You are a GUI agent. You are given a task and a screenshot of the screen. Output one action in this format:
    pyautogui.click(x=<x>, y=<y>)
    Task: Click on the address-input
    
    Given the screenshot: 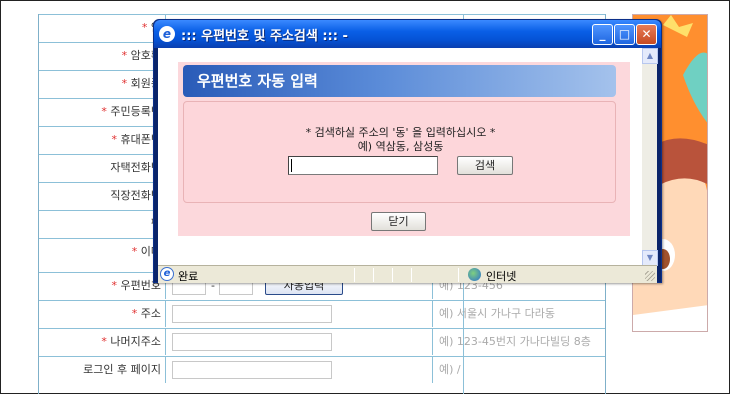 What is the action you would take?
    pyautogui.click(x=252, y=314)
    